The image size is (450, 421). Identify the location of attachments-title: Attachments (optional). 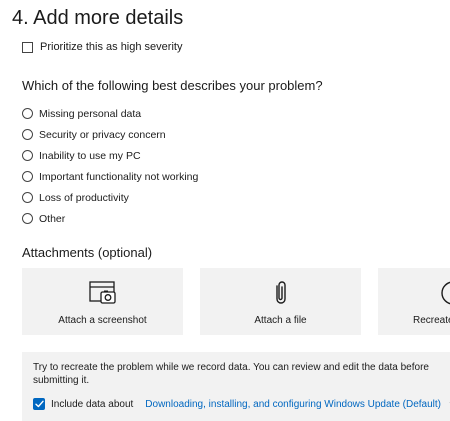
(87, 252).